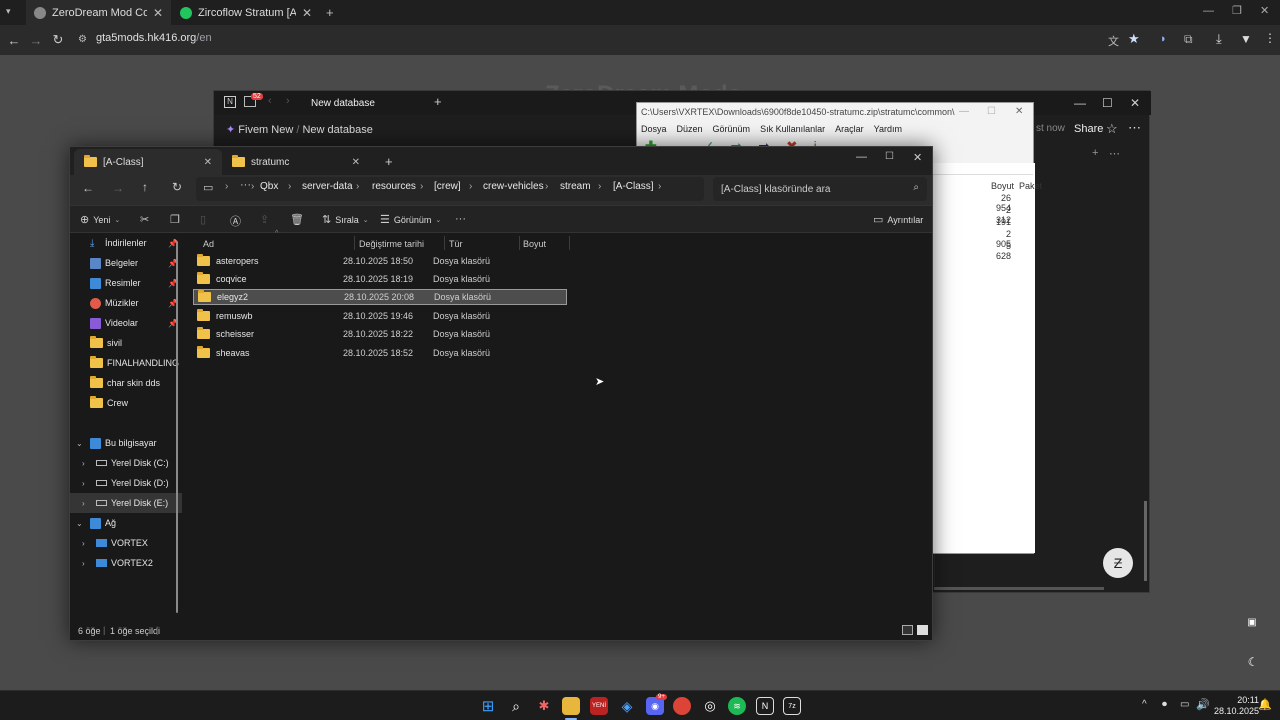  Describe the element at coordinates (126, 303) in the screenshot. I see `nav-item-music: Müzikler 📌` at that location.